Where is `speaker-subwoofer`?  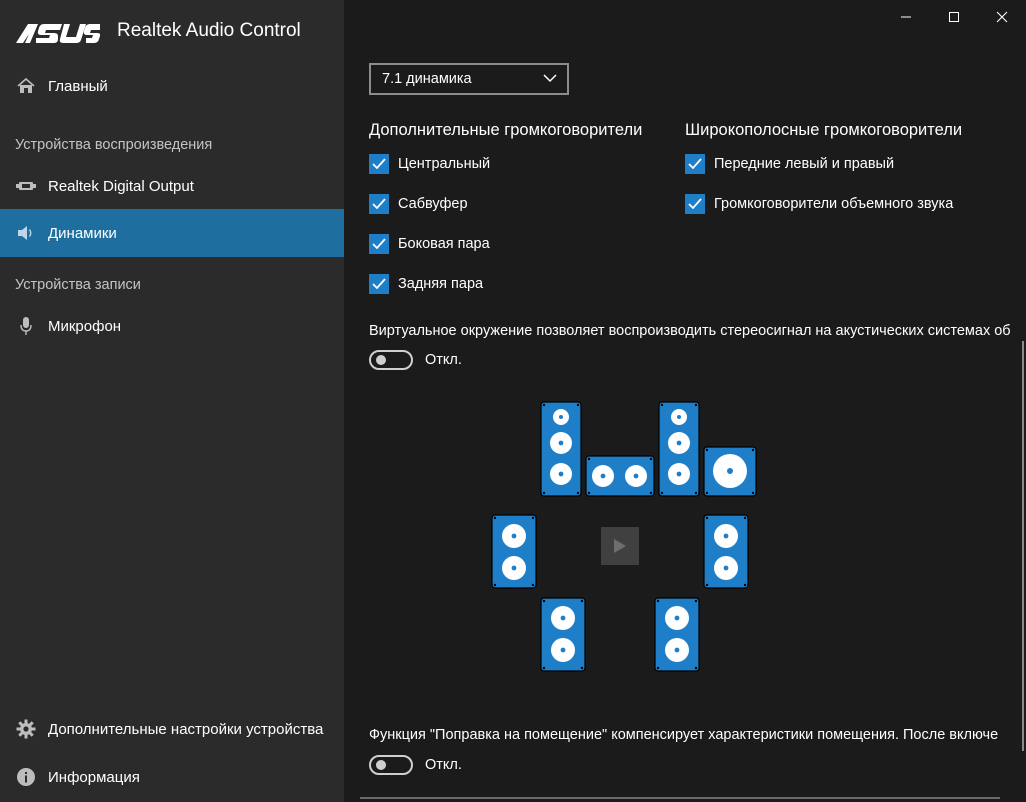
speaker-subwoofer is located at coordinates (730, 471).